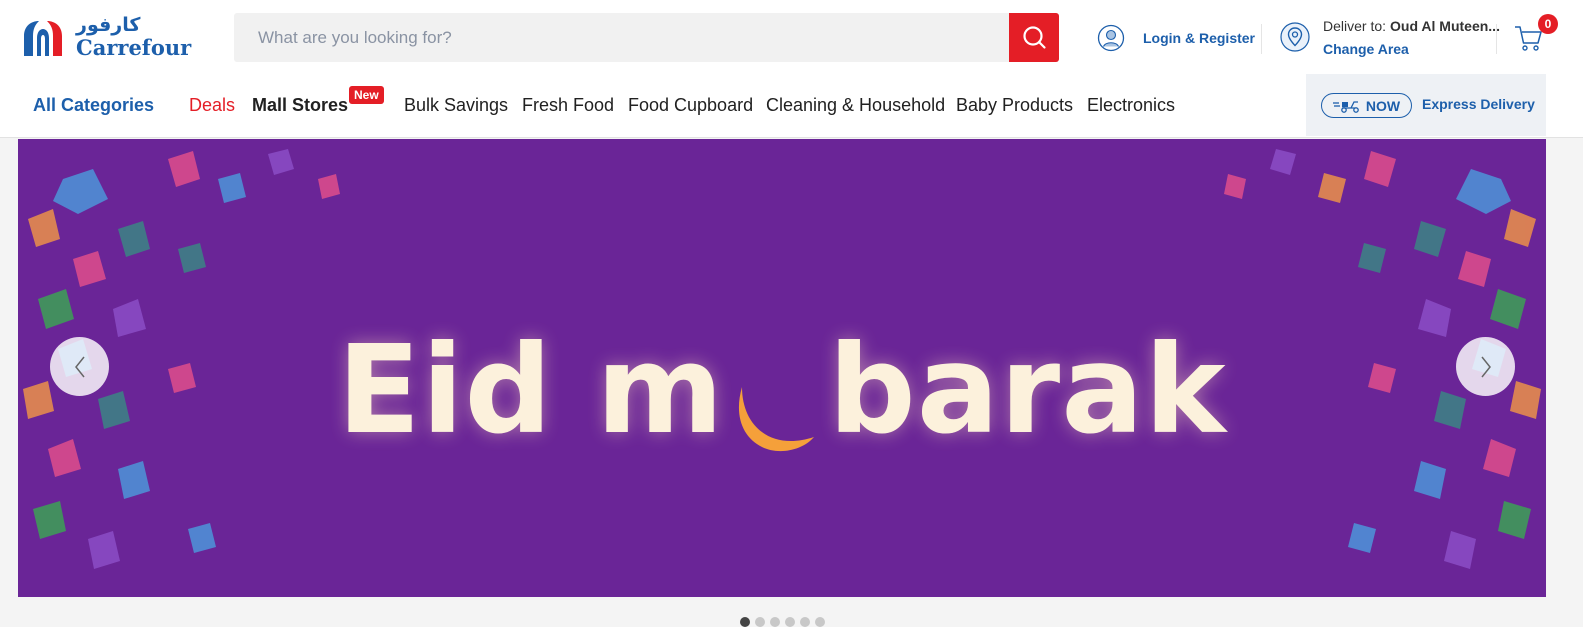 This screenshot has height=627, width=1583. I want to click on delivery-location: Deliver to: Oud Al Muteen... Change Area, so click(1390, 39).